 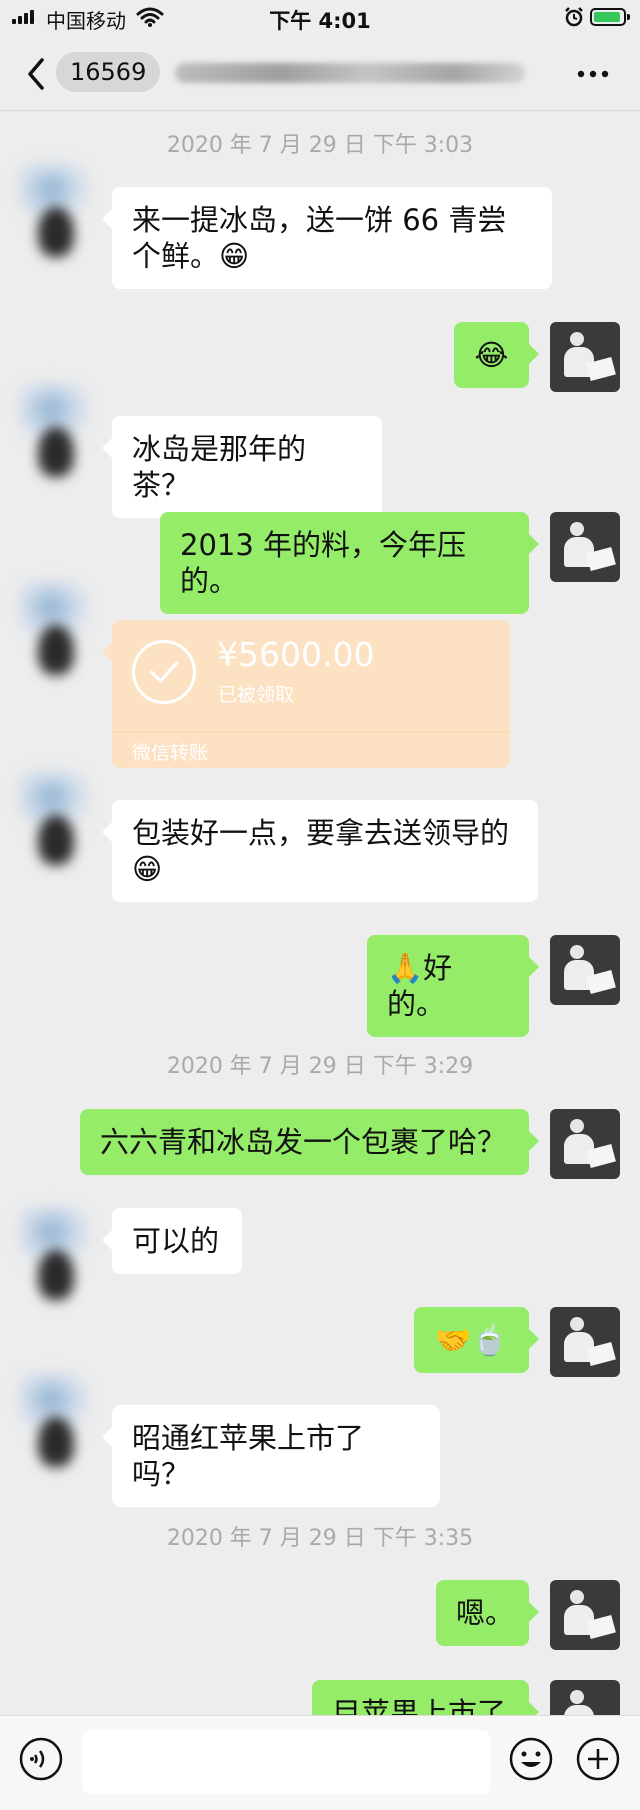 I want to click on transfer-card: ¥5600.00 已被领取 微信转账, so click(x=306, y=694).